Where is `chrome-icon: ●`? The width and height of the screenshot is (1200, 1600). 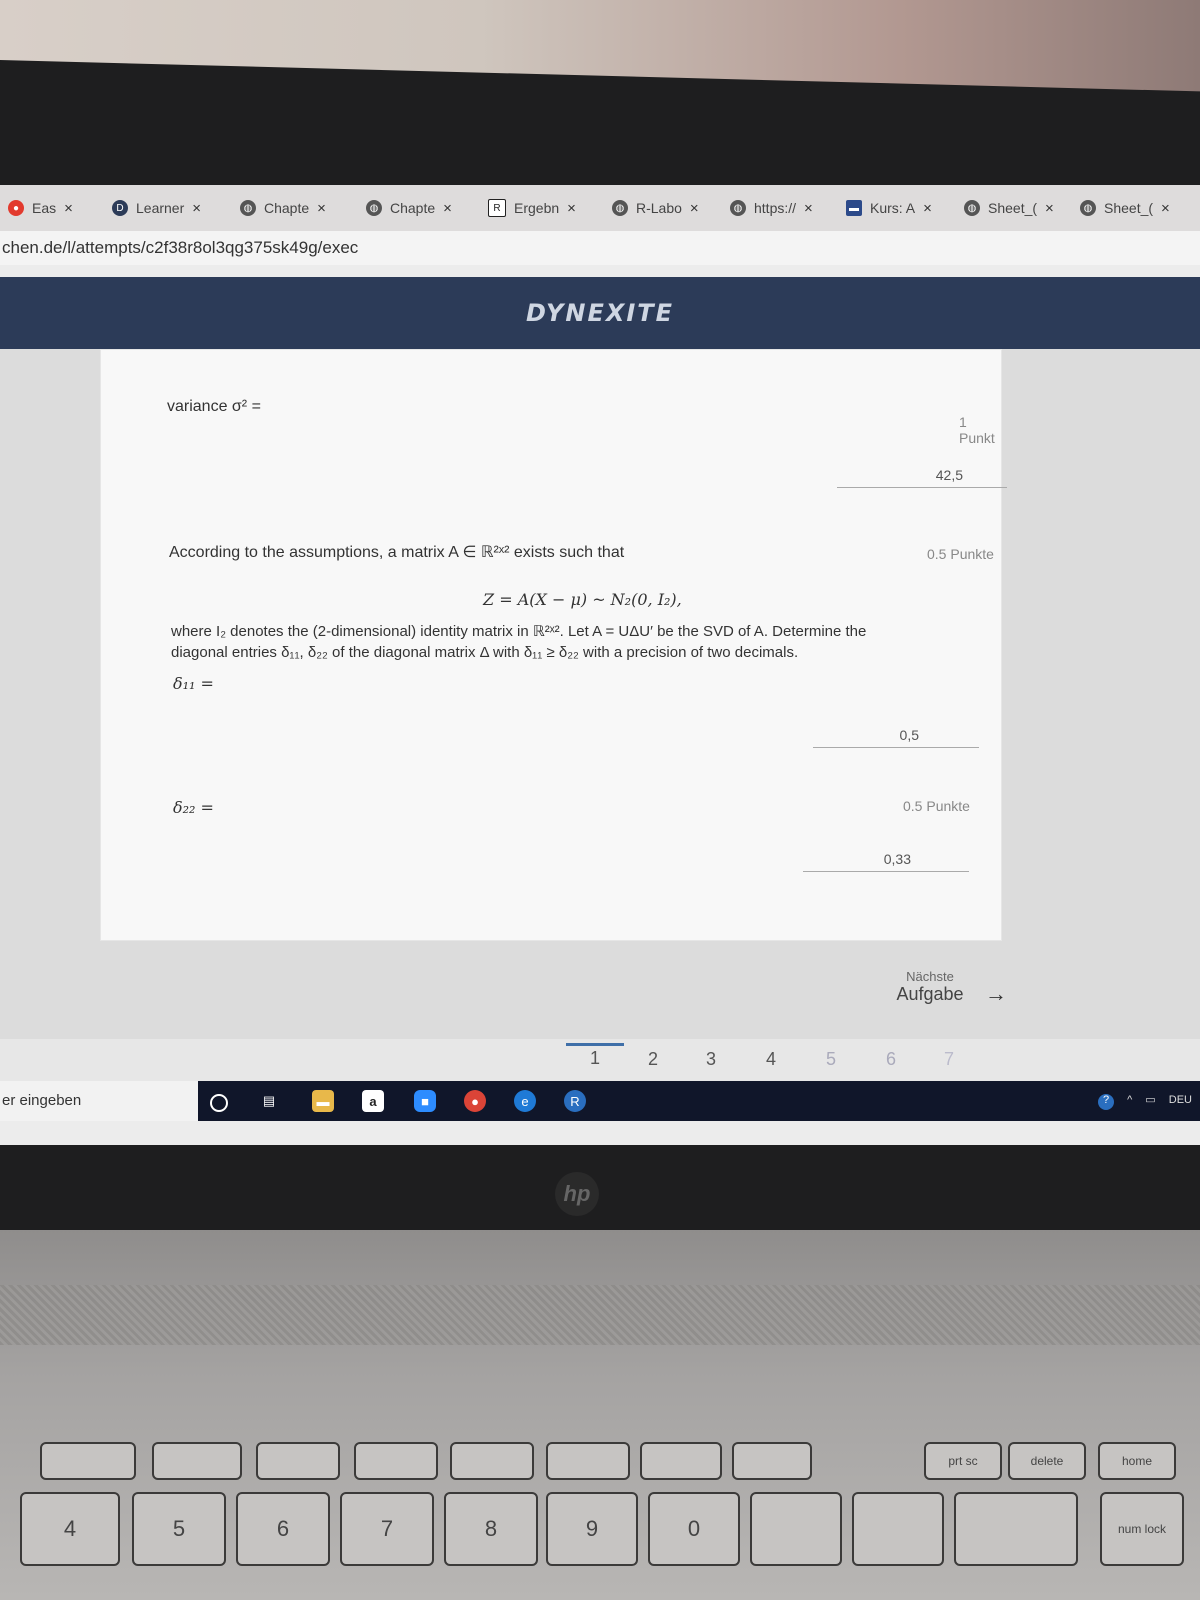
chrome-icon: ● is located at coordinates (475, 1101).